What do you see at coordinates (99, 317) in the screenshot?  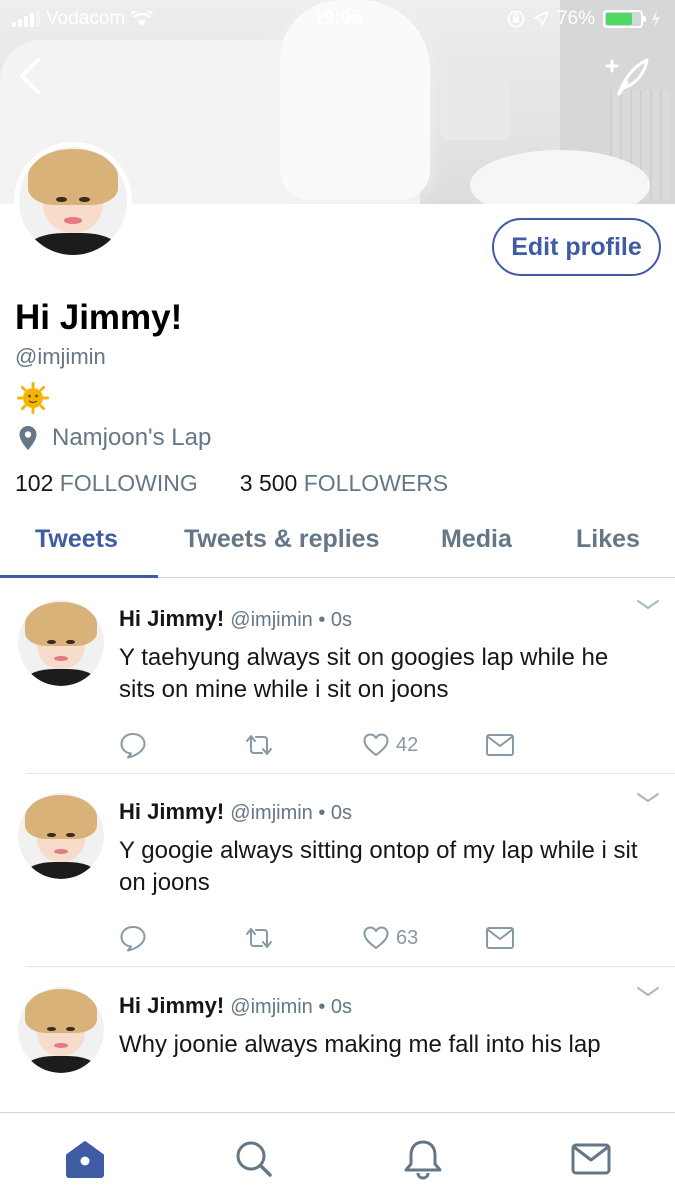 I see `profile-display-name: Hi Jimmy!` at bounding box center [99, 317].